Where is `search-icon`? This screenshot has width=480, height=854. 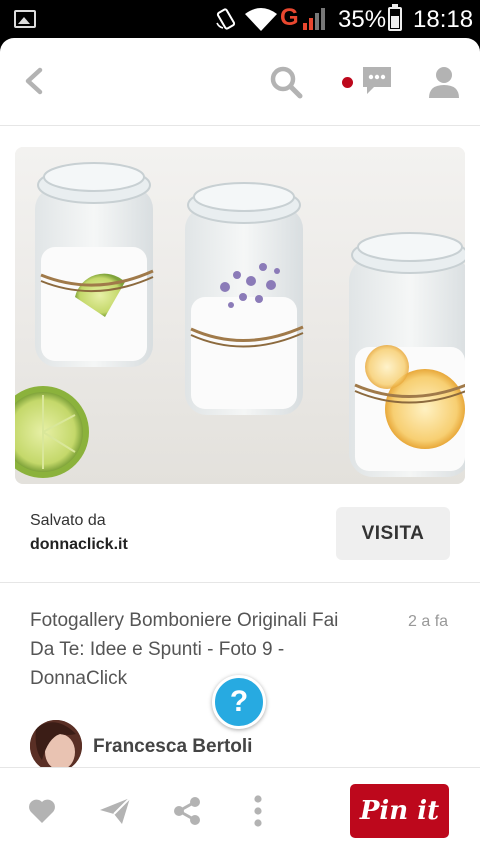 search-icon is located at coordinates (286, 82).